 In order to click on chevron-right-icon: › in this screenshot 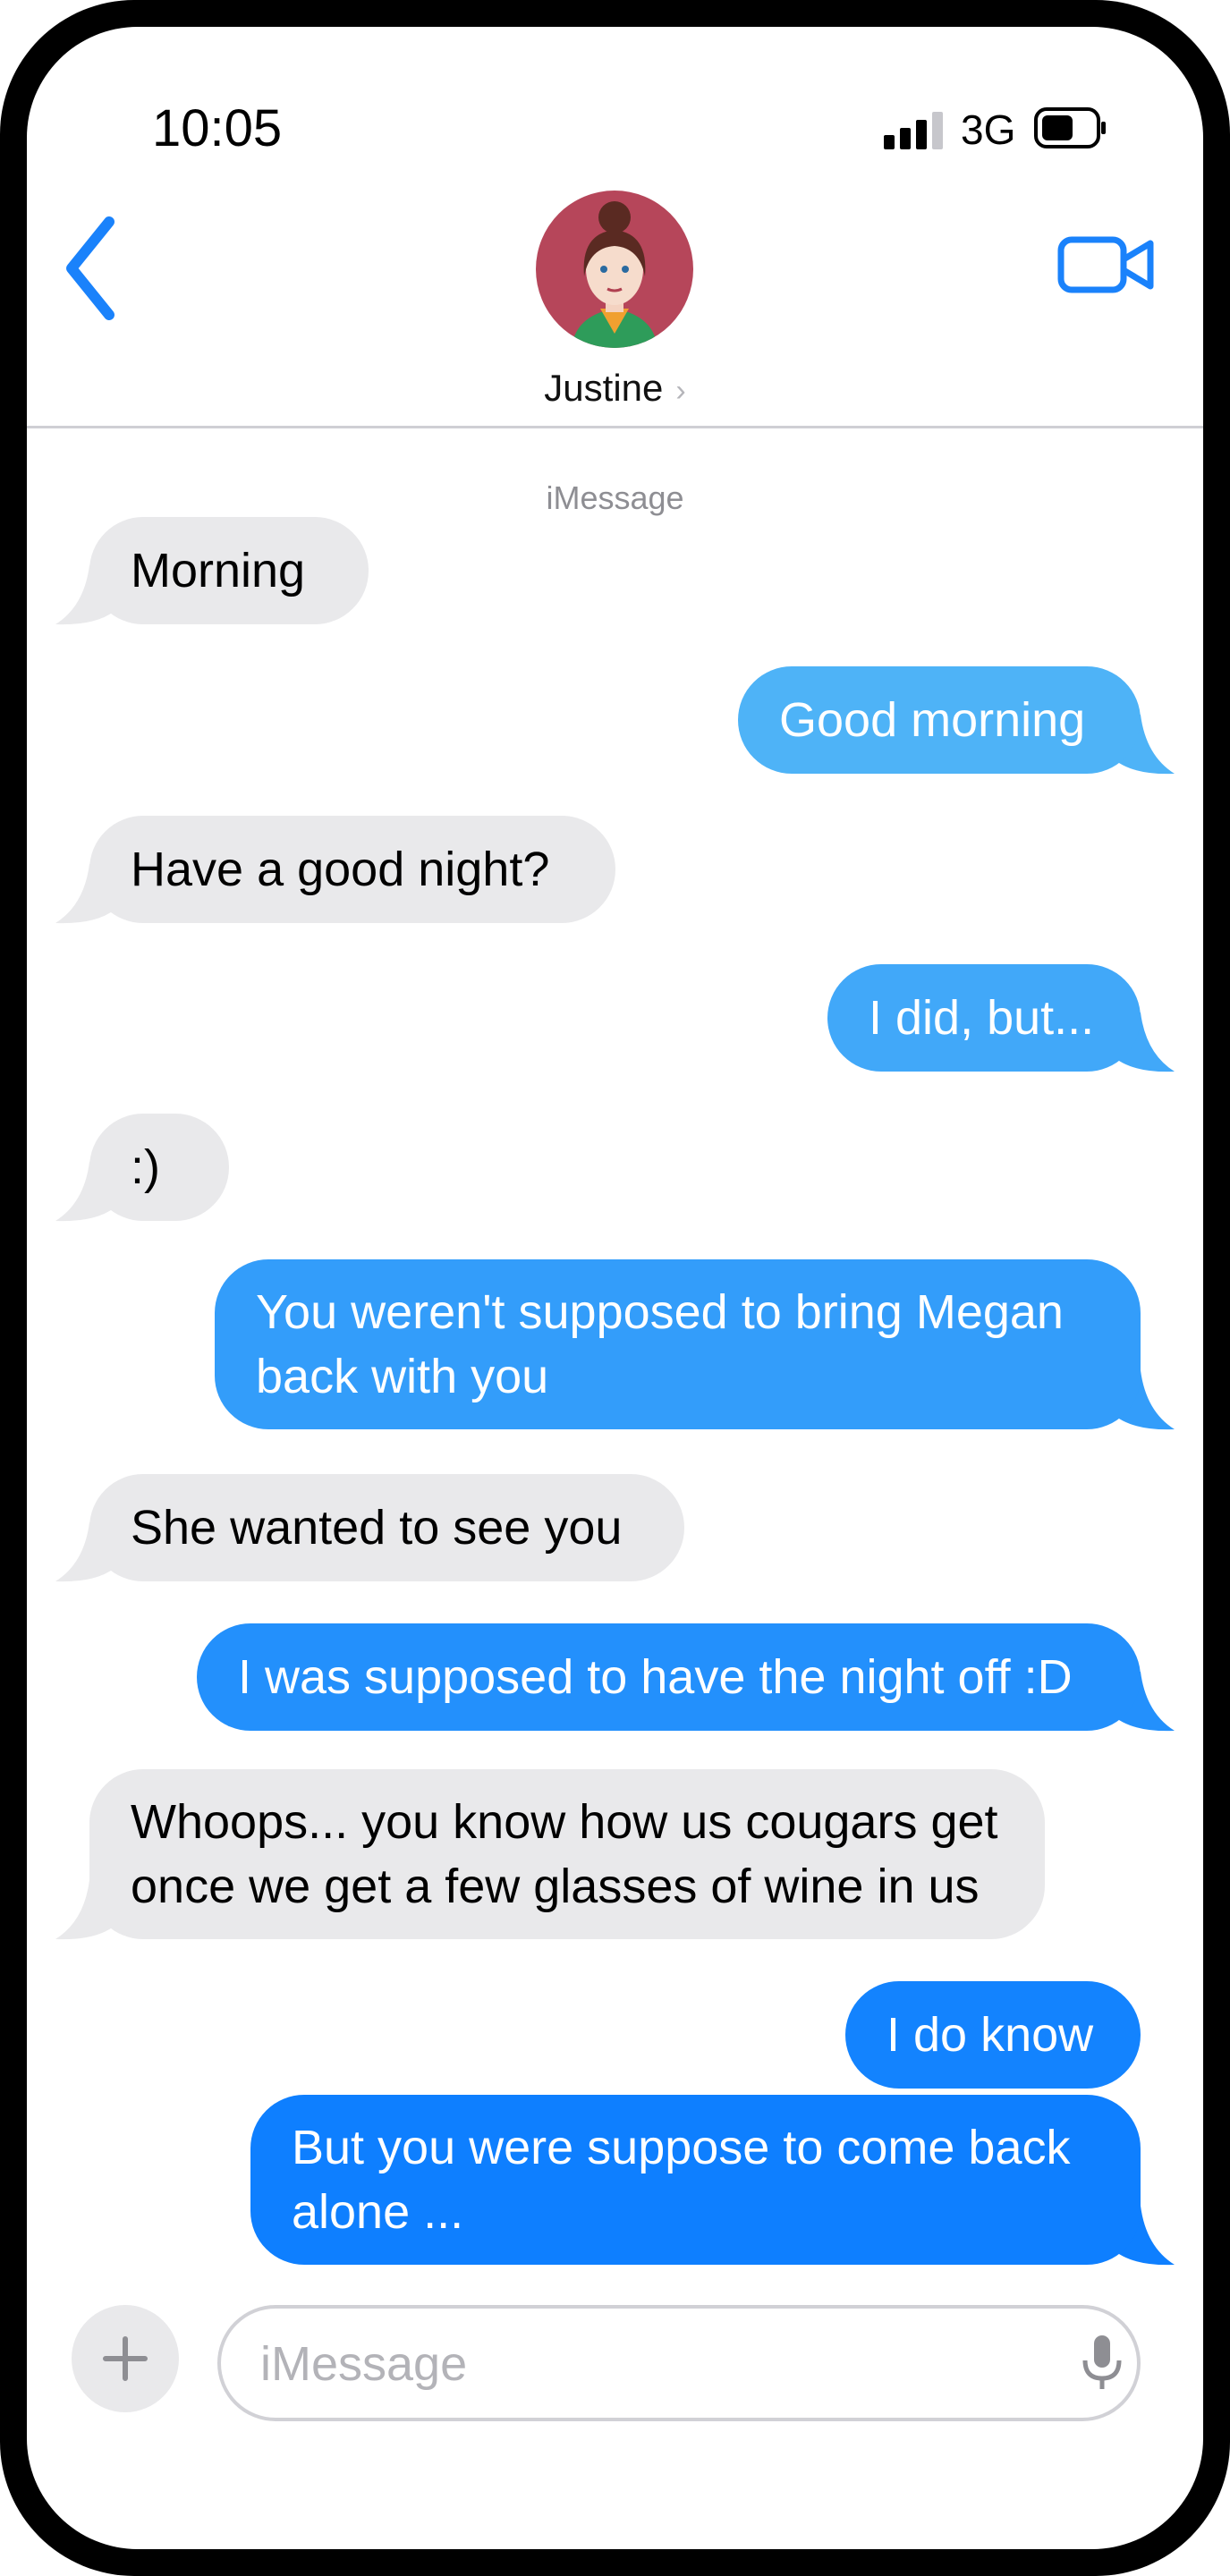, I will do `click(680, 391)`.